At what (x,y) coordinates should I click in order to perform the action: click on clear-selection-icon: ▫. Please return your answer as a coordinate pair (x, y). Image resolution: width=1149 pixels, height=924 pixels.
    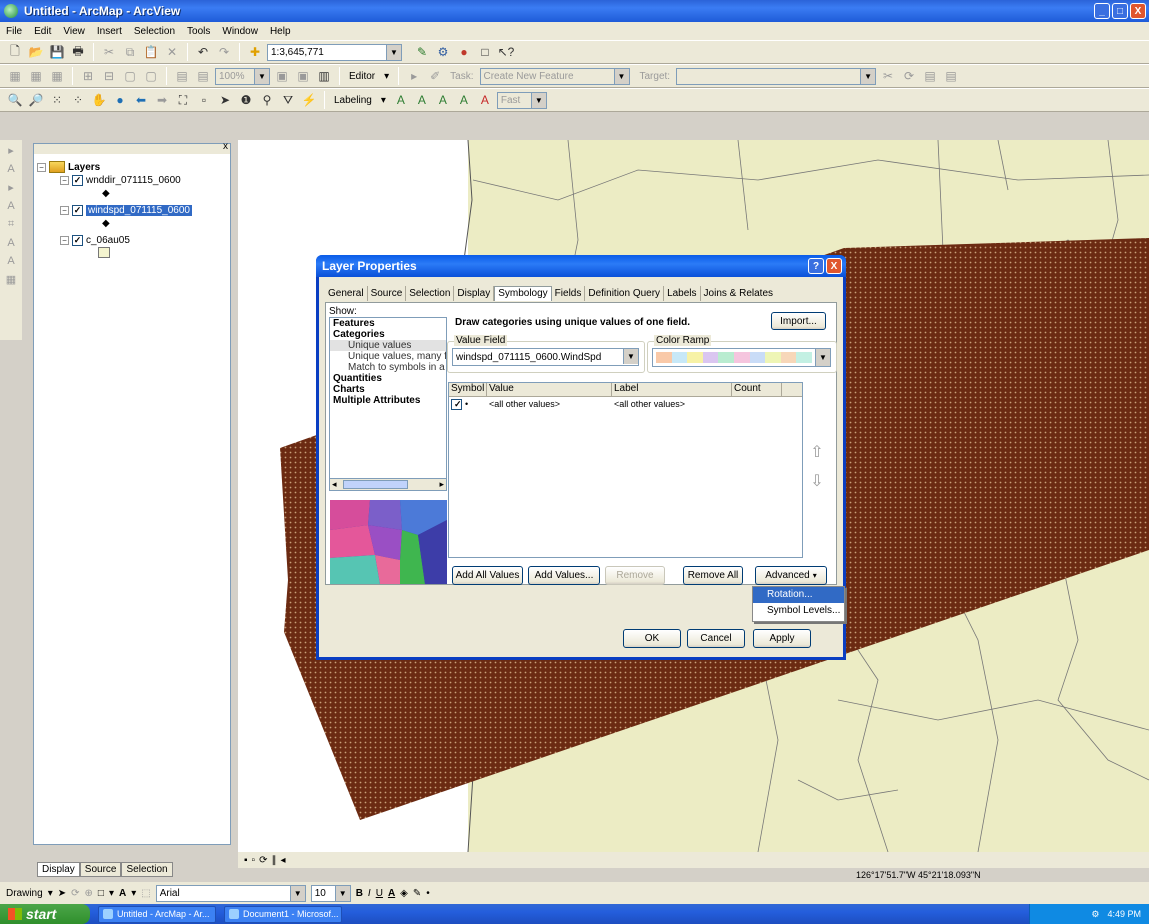
    Looking at the image, I should click on (204, 100).